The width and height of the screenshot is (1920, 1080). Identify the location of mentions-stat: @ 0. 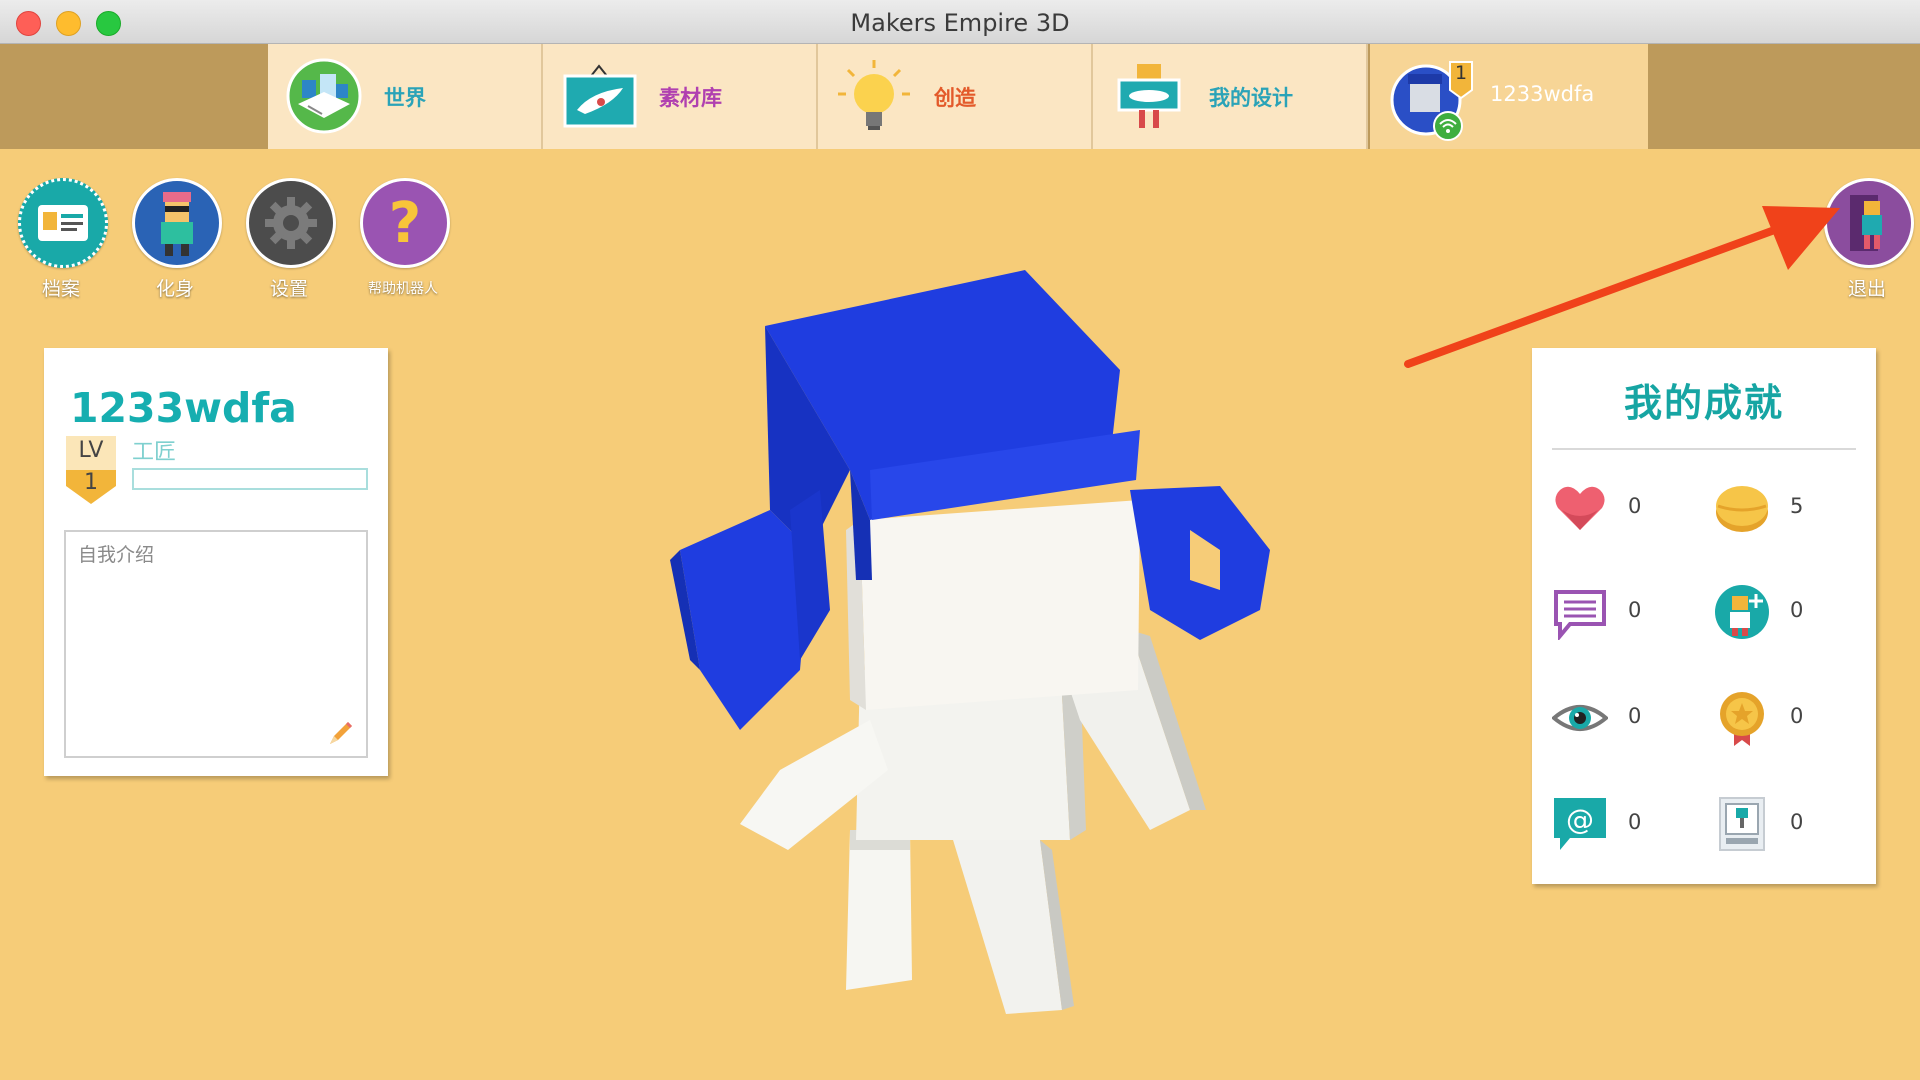
(1622, 826).